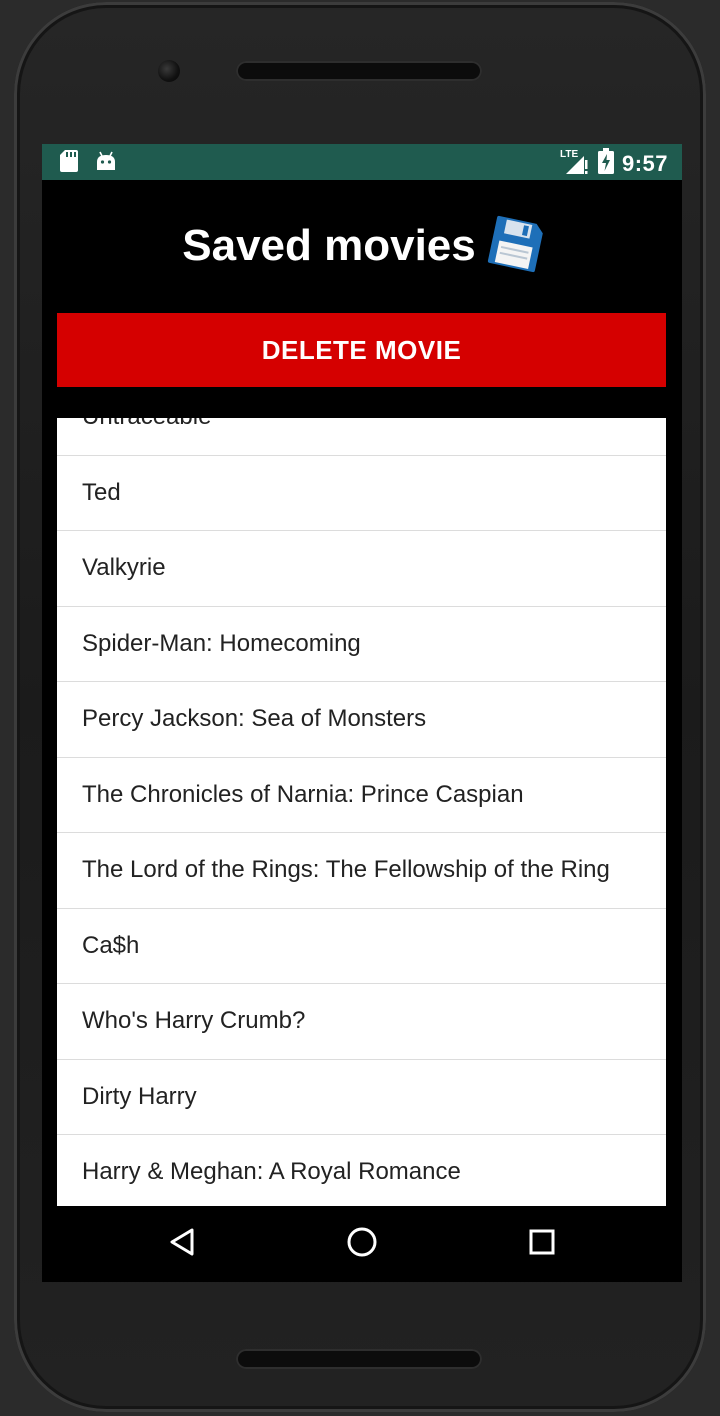 This screenshot has width=720, height=1416. What do you see at coordinates (221, 643) in the screenshot?
I see `movie-title: Spider-Man: Homecoming` at bounding box center [221, 643].